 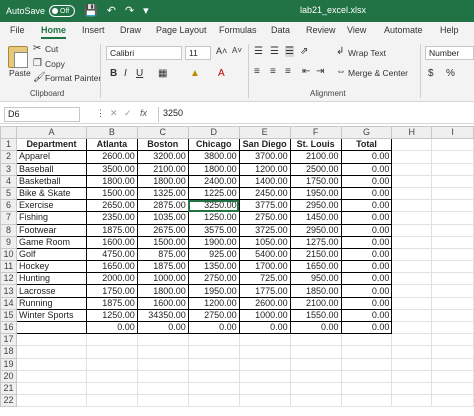 I want to click on cell: 2950.00, so click(x=315, y=206).